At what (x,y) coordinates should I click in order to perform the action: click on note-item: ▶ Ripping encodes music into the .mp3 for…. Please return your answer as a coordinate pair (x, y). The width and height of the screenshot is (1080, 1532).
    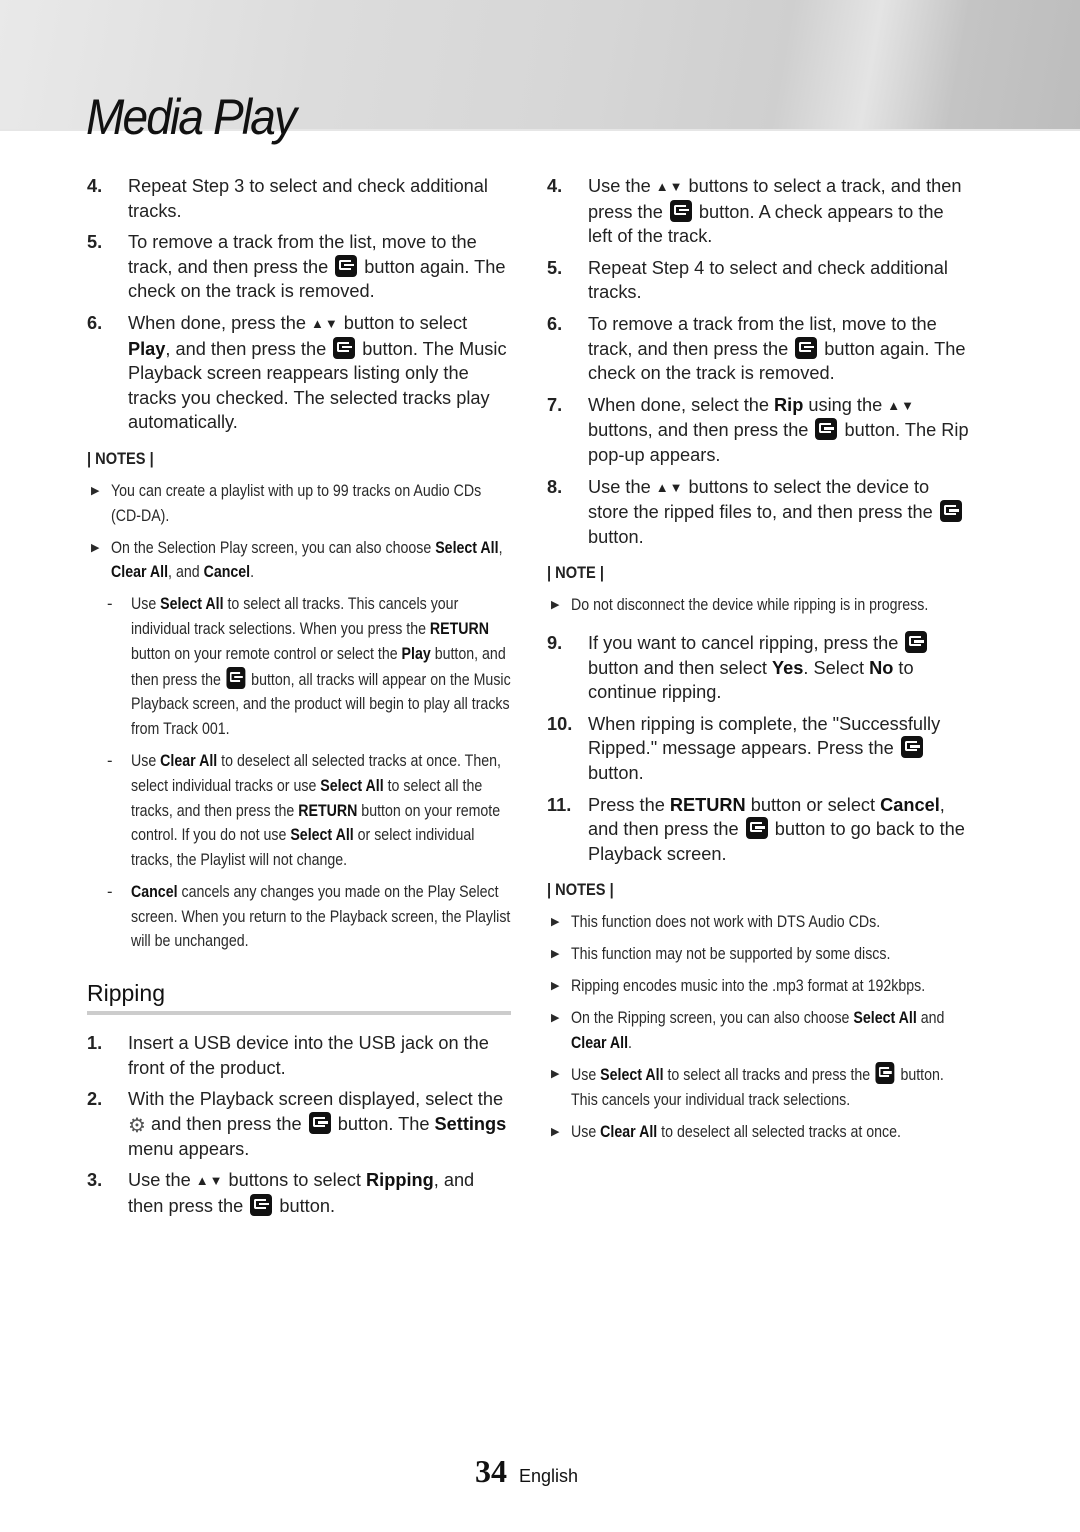
    Looking at the image, I should click on (759, 986).